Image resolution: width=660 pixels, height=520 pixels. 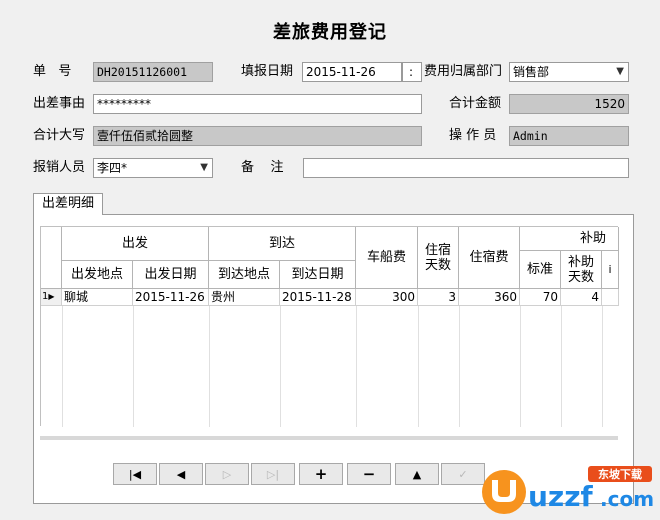 I want to click on col-subsidy-days-header: 补助天数, so click(x=581, y=270).